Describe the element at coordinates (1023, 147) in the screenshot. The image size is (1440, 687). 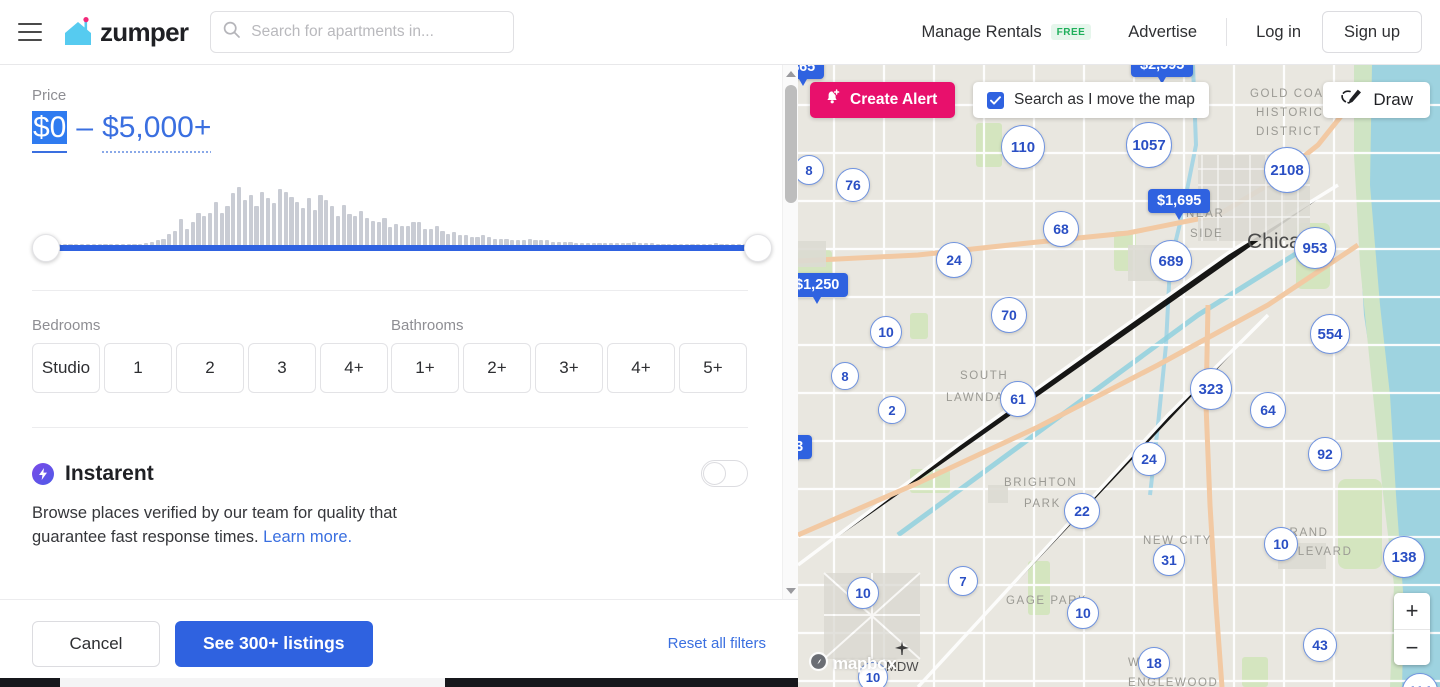
I see `map-cluster-marker: 110` at that location.